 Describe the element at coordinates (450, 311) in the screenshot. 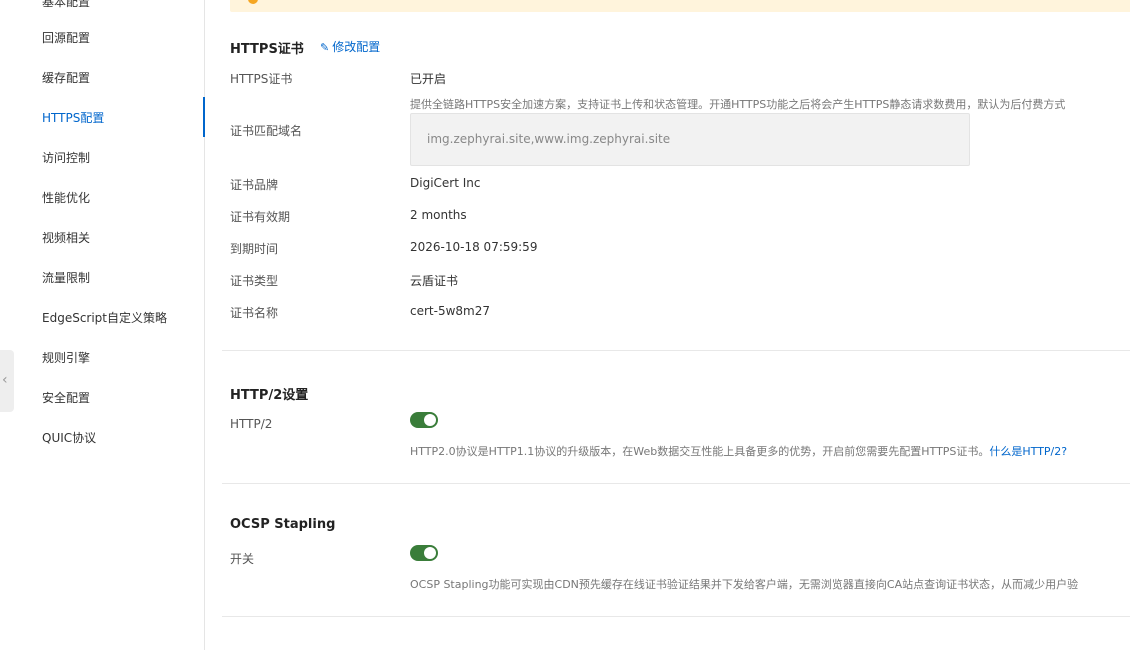

I see `cert-name-value: cert-5w8m27` at that location.